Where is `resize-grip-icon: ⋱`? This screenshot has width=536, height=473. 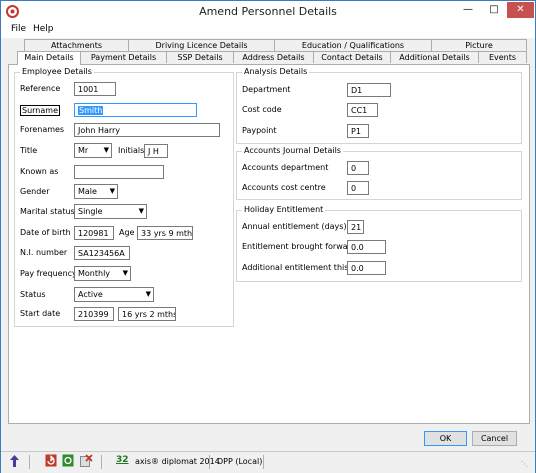 resize-grip-icon: ⋱ is located at coordinates (524, 464).